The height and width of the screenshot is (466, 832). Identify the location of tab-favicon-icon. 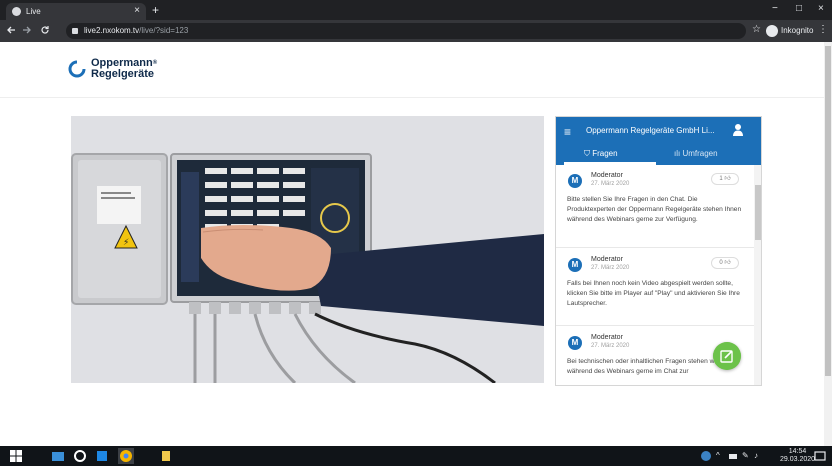
(16, 11).